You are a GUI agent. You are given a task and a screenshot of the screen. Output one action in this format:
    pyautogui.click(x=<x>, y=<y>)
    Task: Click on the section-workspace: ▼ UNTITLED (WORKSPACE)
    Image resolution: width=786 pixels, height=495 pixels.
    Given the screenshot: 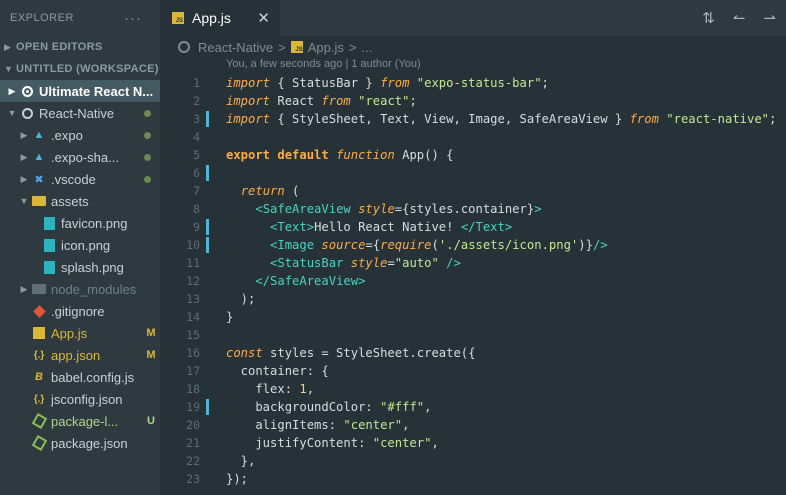 What is the action you would take?
    pyautogui.click(x=80, y=69)
    